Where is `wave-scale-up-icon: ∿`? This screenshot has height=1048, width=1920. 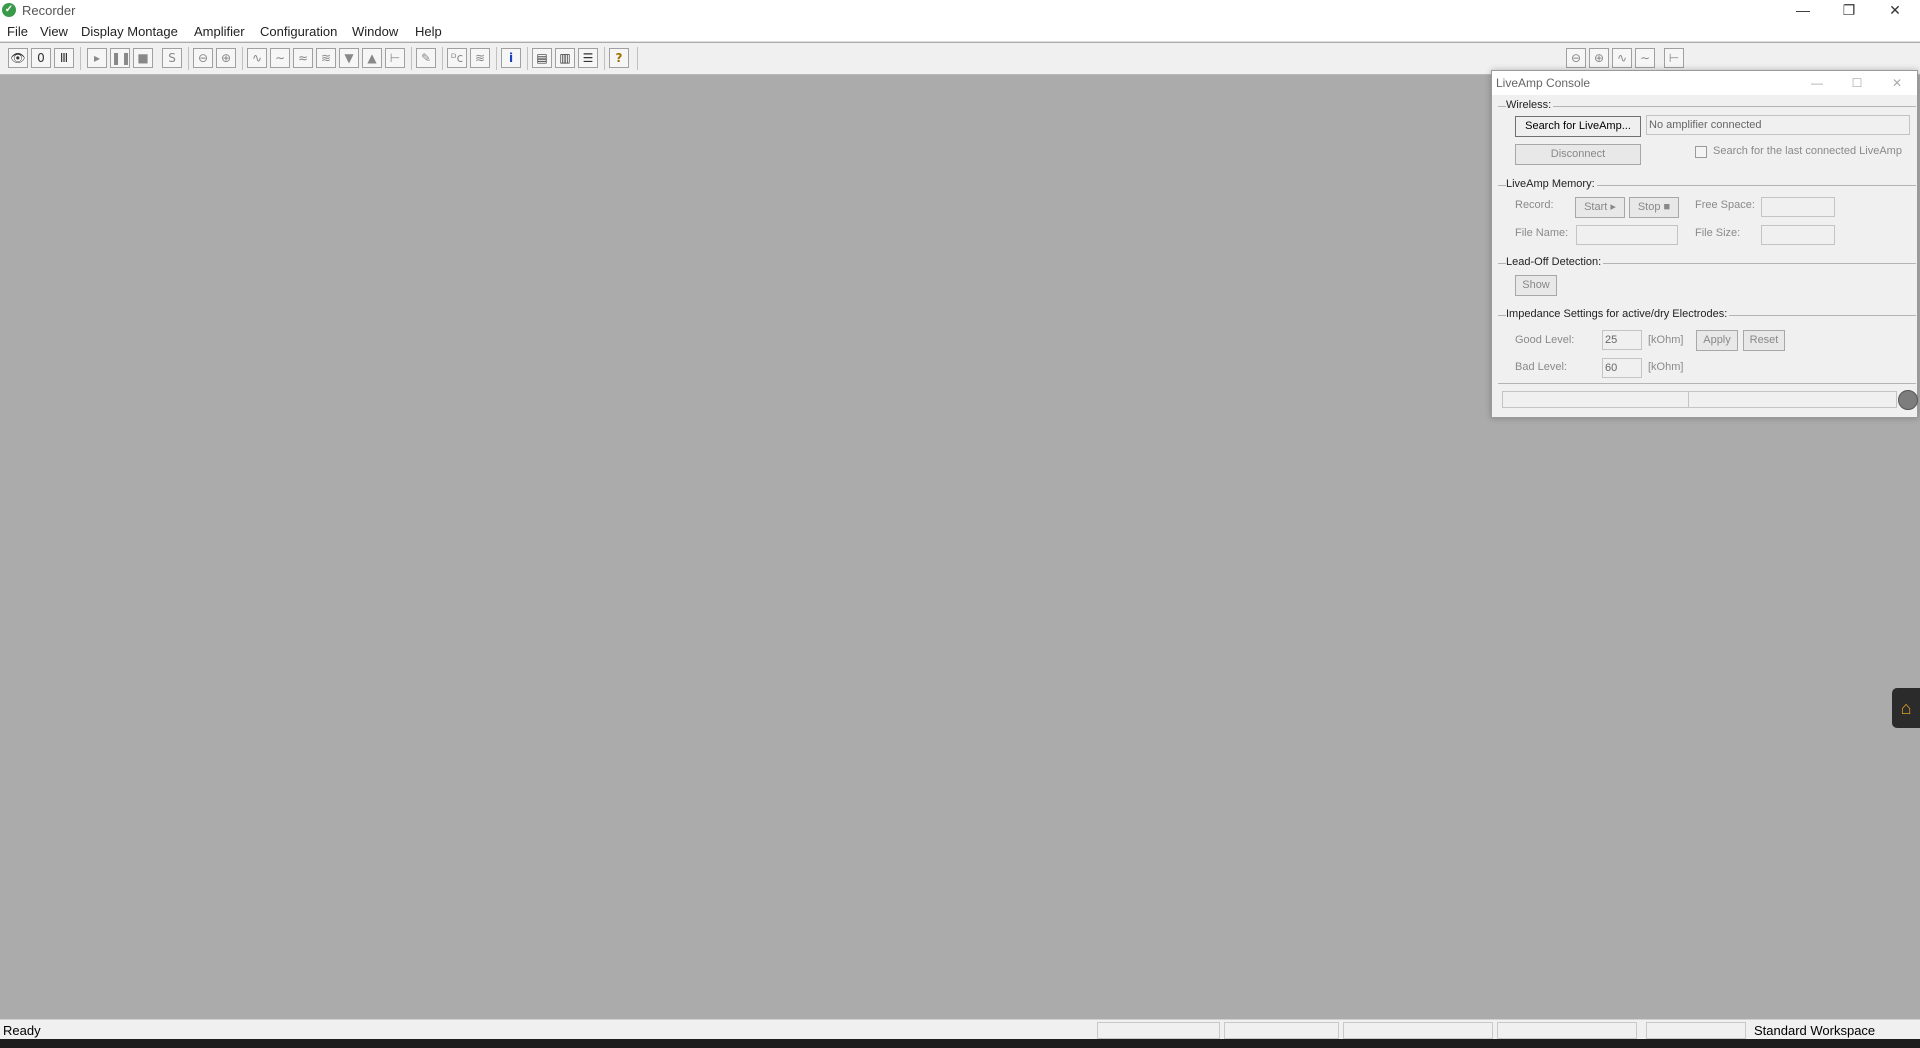
wave-scale-up-icon: ∿ is located at coordinates (257, 58).